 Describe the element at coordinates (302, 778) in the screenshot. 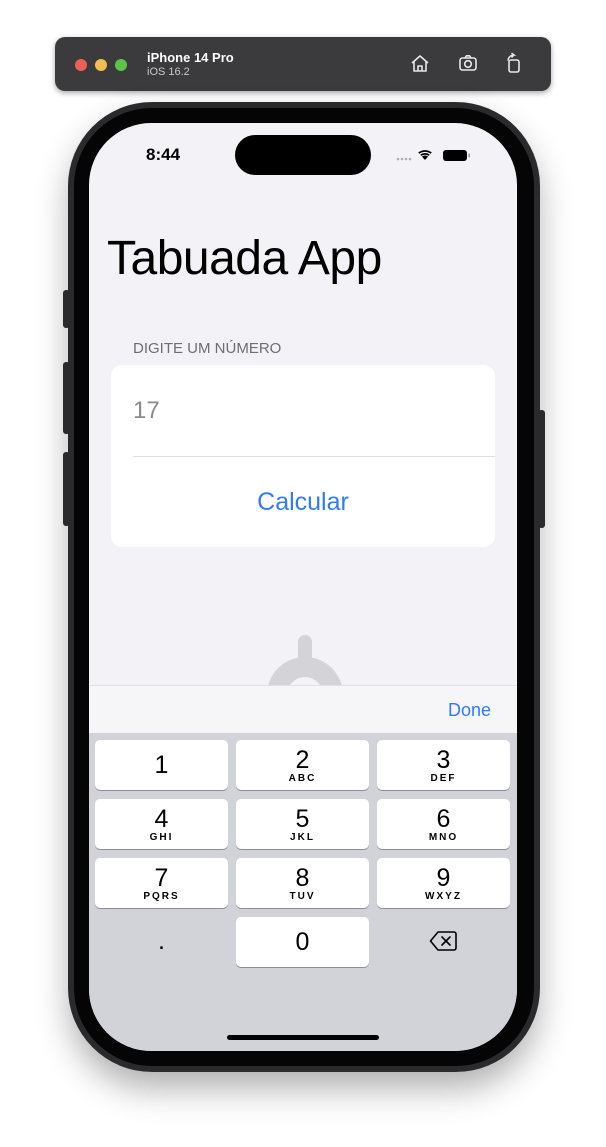

I see `key-letters: ABC` at that location.